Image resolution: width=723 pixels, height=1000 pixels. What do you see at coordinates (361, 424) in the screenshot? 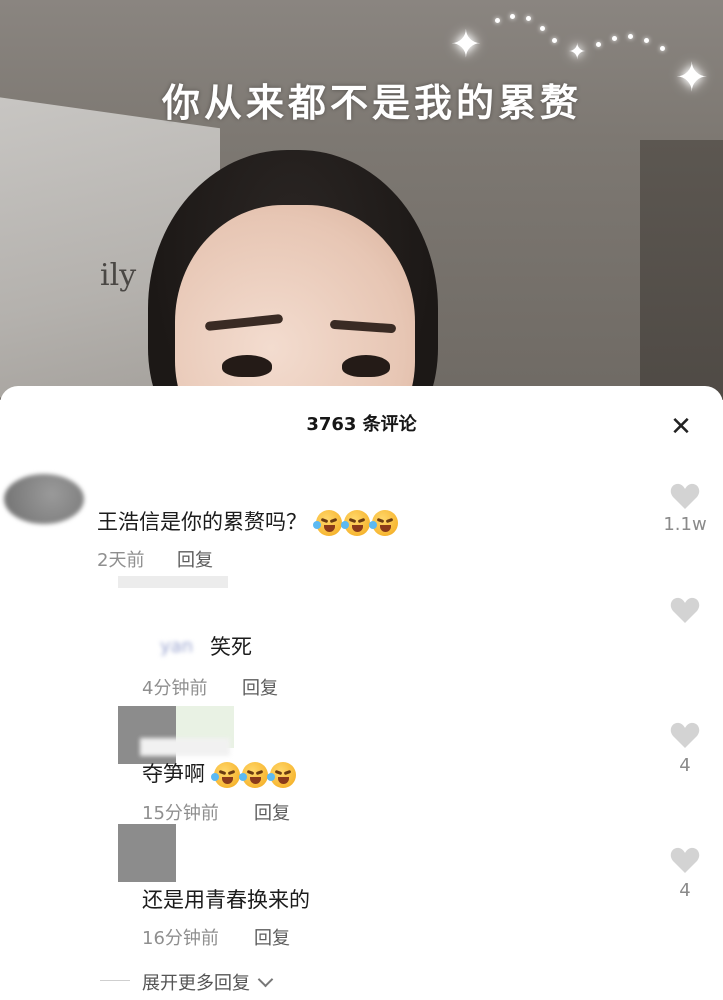
I see `comment-count-title: 3763 条评论` at bounding box center [361, 424].